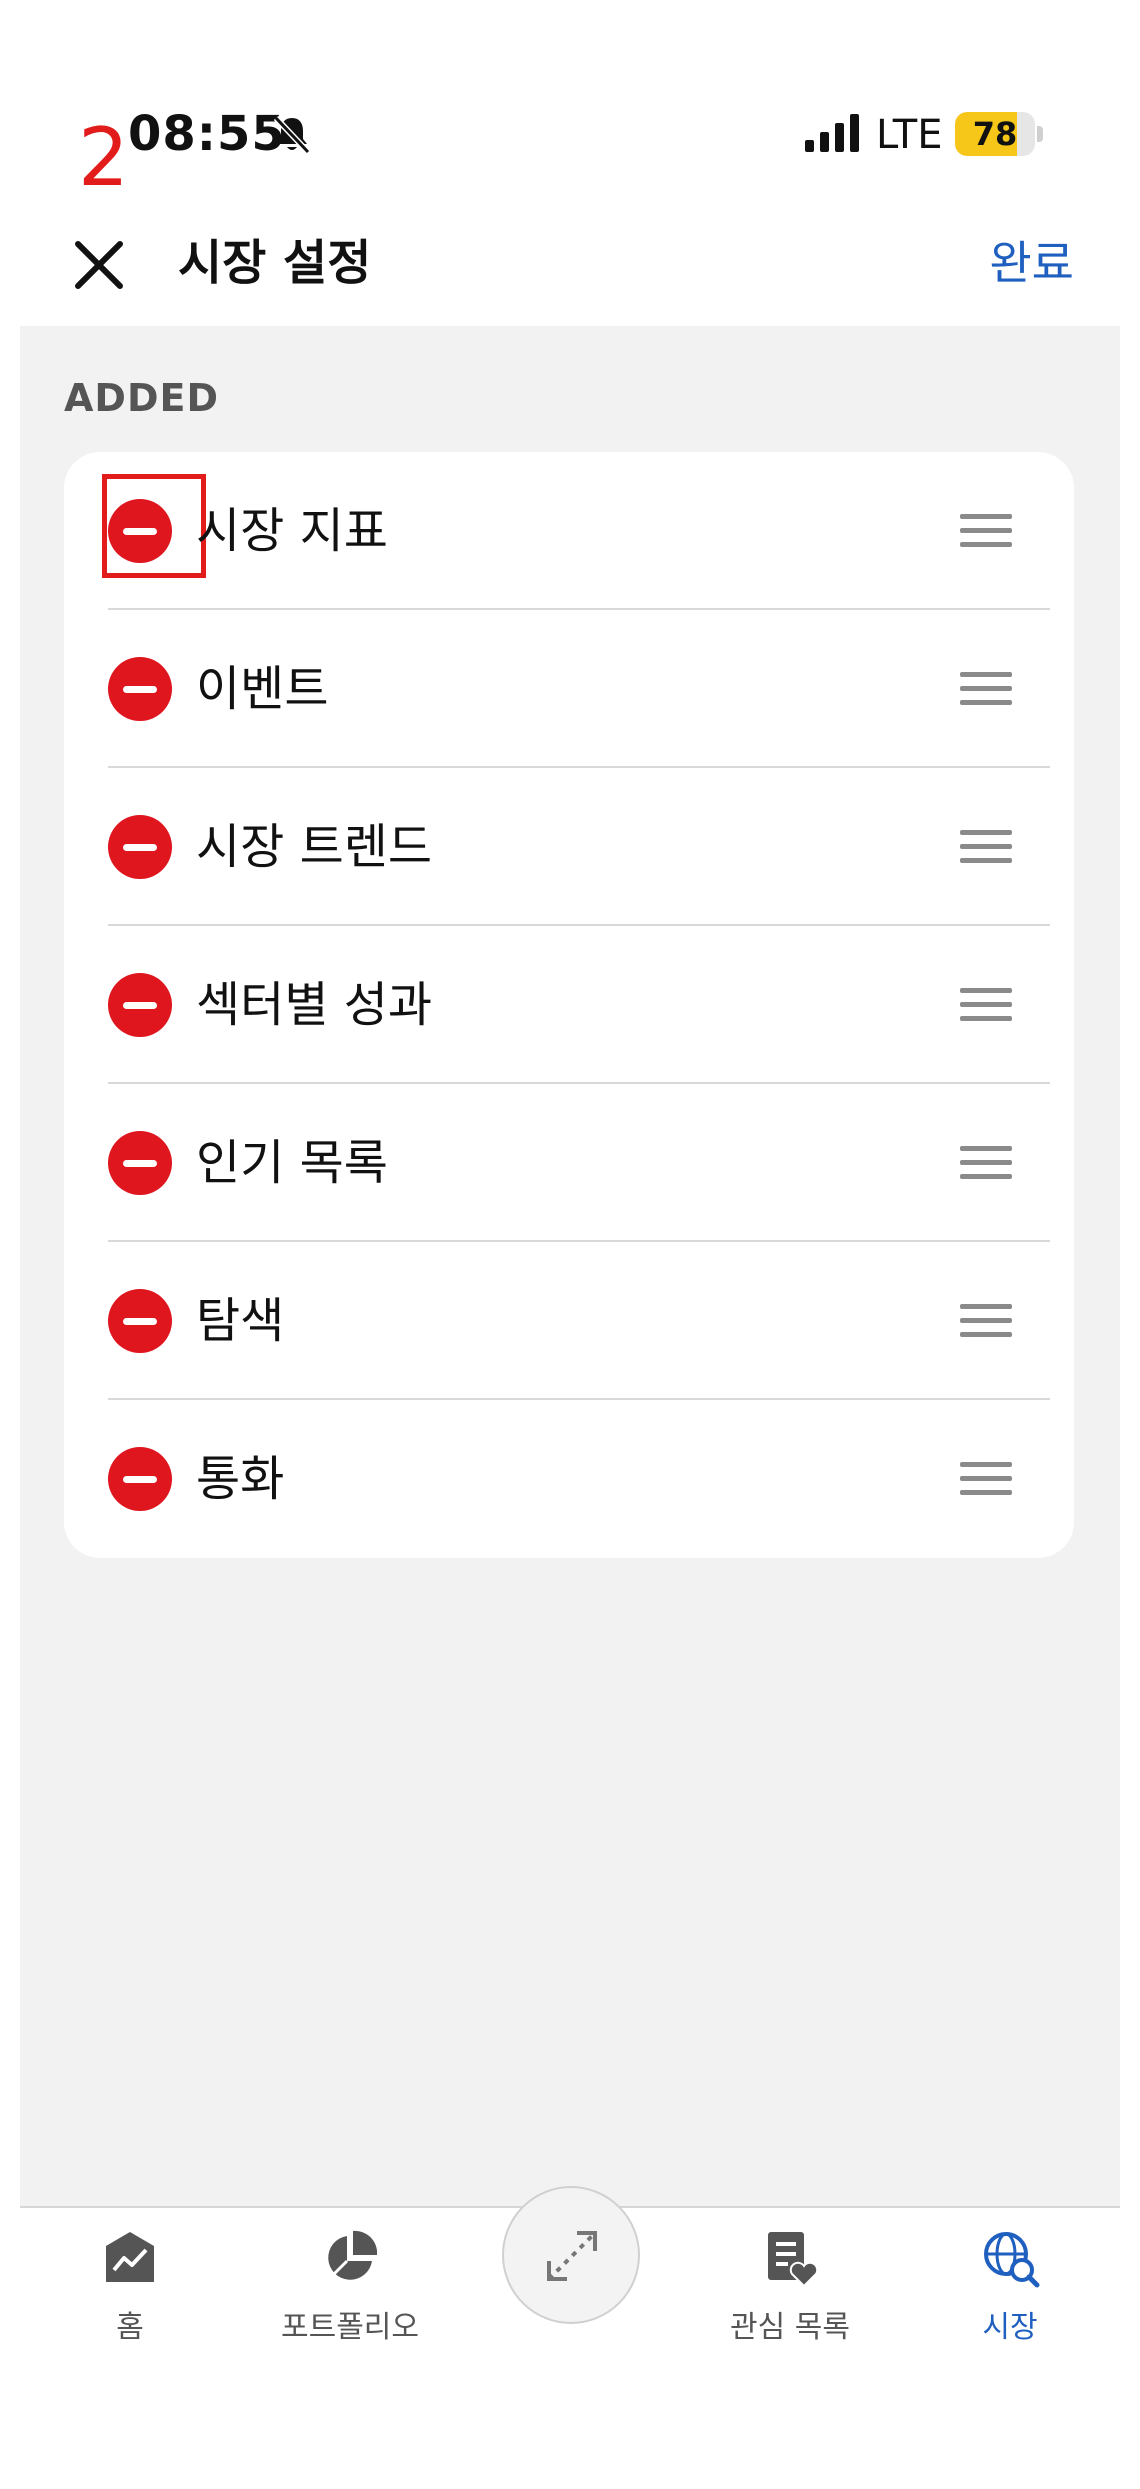  Describe the element at coordinates (292, 135) in the screenshot. I see `bell-muted-icon` at that location.